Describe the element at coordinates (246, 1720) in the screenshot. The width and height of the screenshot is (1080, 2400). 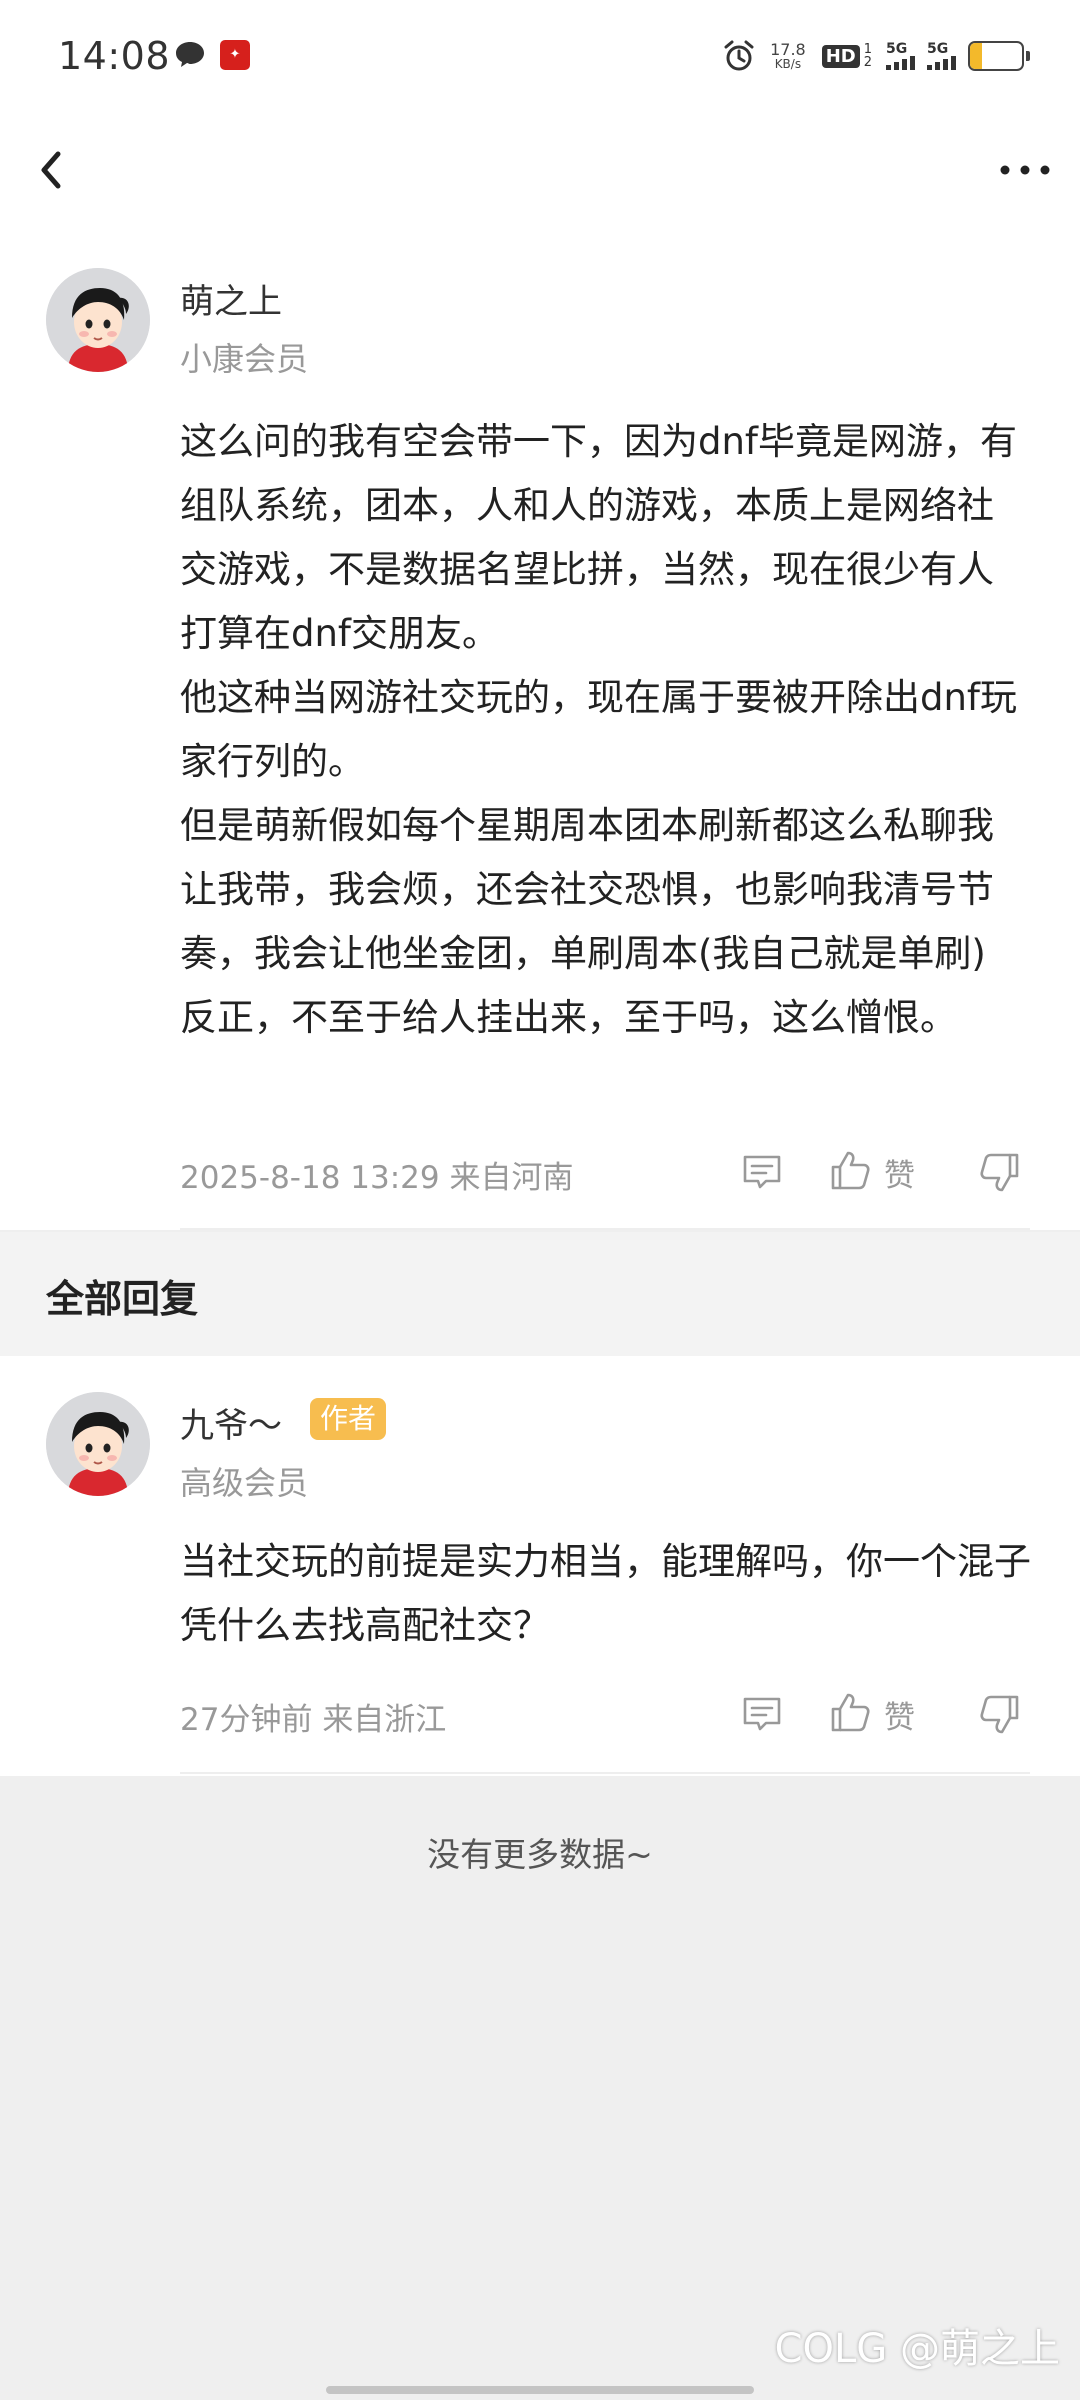
I see `reply-time: 27分钟前` at that location.